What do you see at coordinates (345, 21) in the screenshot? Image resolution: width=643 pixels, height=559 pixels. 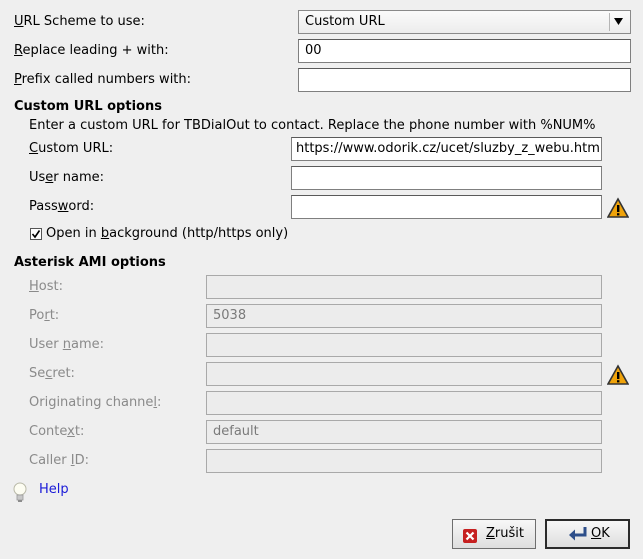 I see `url-scheme-value: Custom URL` at bounding box center [345, 21].